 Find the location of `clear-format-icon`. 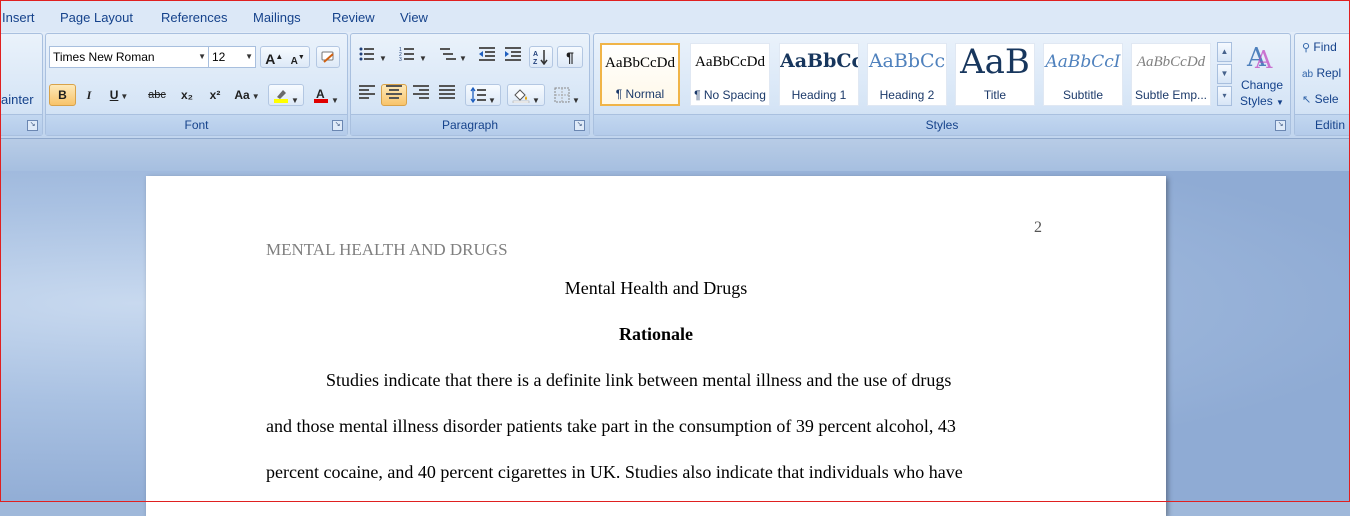

clear-format-icon is located at coordinates (327, 57).